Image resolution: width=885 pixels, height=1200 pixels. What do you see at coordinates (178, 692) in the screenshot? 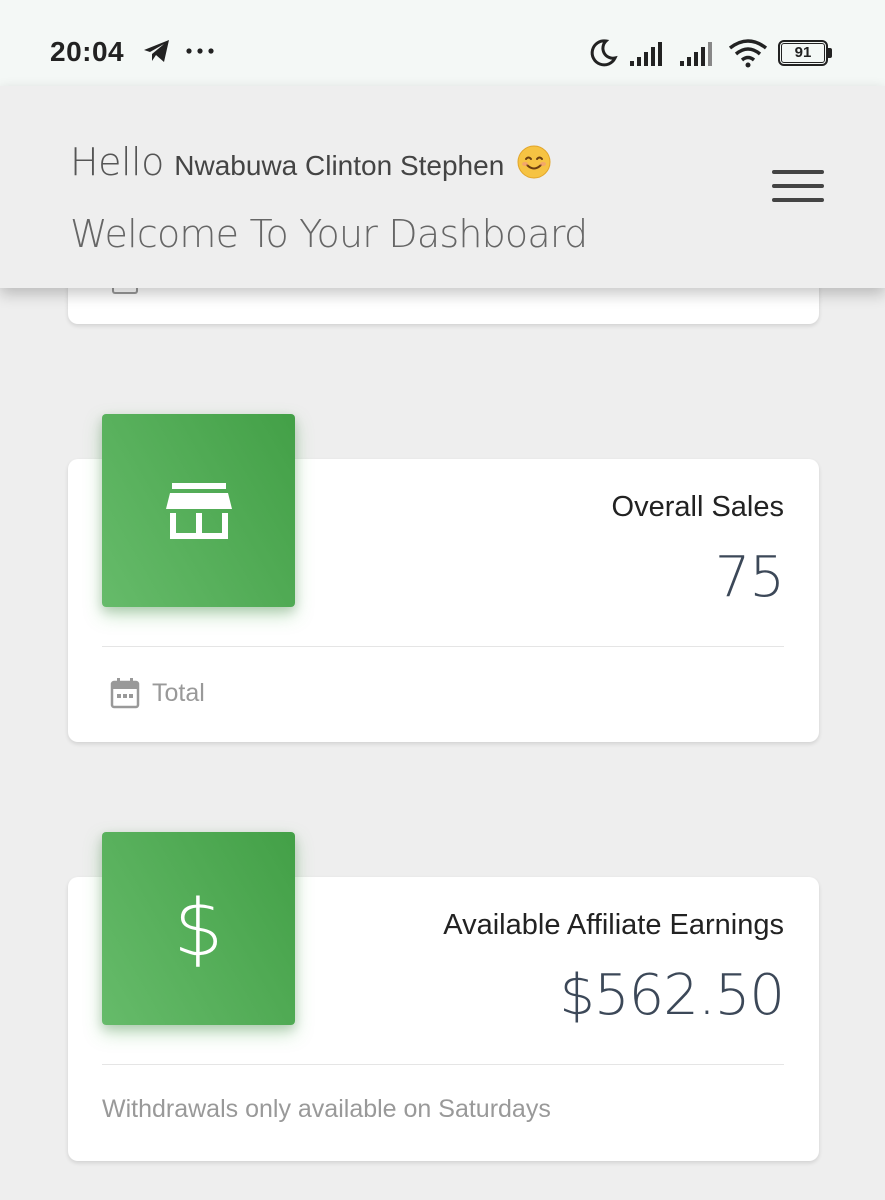
I see `card-footer-text: Total` at bounding box center [178, 692].